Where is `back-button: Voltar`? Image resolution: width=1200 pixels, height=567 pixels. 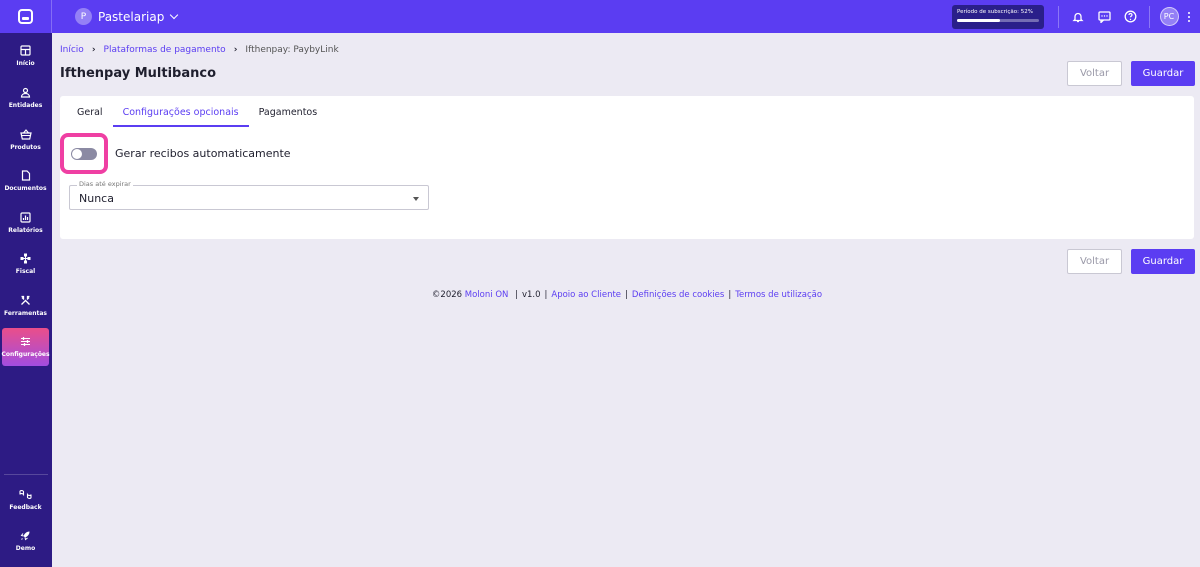 back-button: Voltar is located at coordinates (1094, 73).